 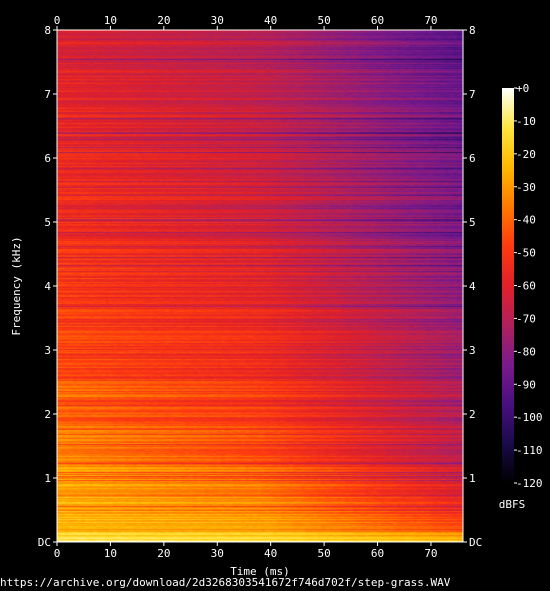 What do you see at coordinates (217, 20) in the screenshot?
I see `x-tick-label-top: 30` at bounding box center [217, 20].